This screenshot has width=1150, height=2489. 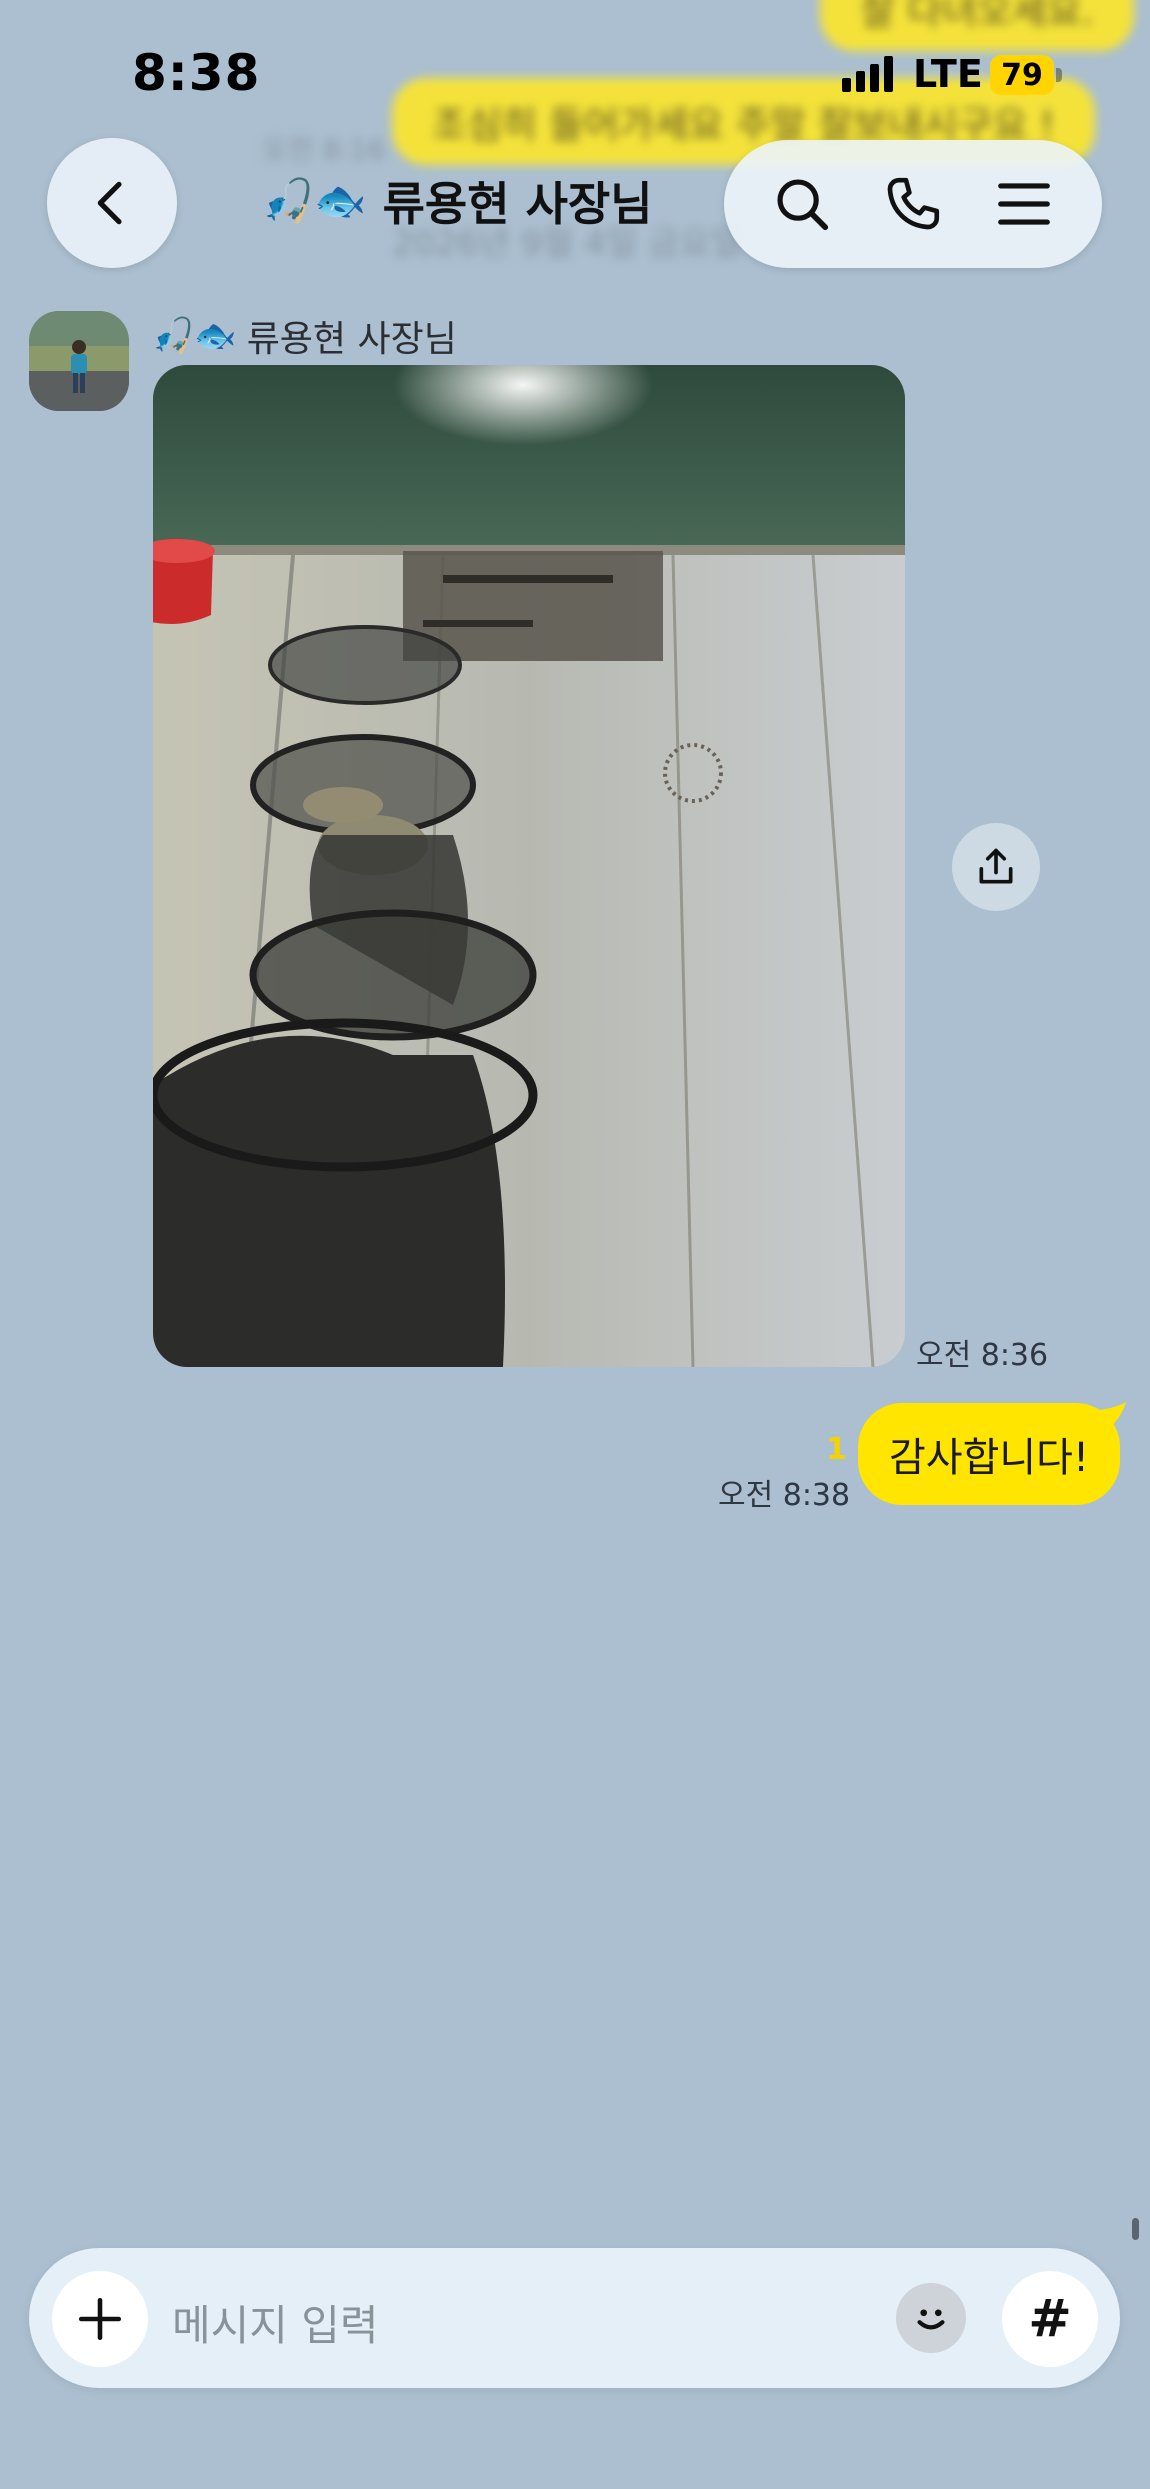 I want to click on chevron-left-icon, so click(x=109, y=203).